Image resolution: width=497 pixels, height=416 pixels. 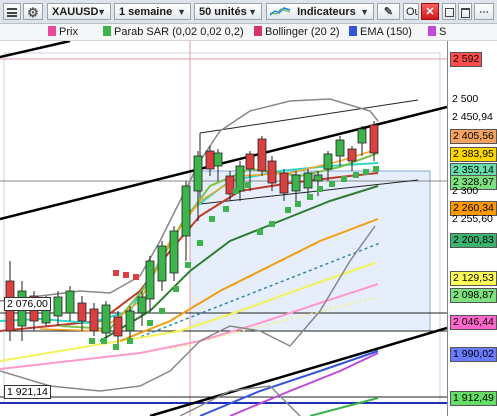 What do you see at coordinates (386, 32) in the screenshot?
I see `legend-label: EMA (150)` at bounding box center [386, 32].